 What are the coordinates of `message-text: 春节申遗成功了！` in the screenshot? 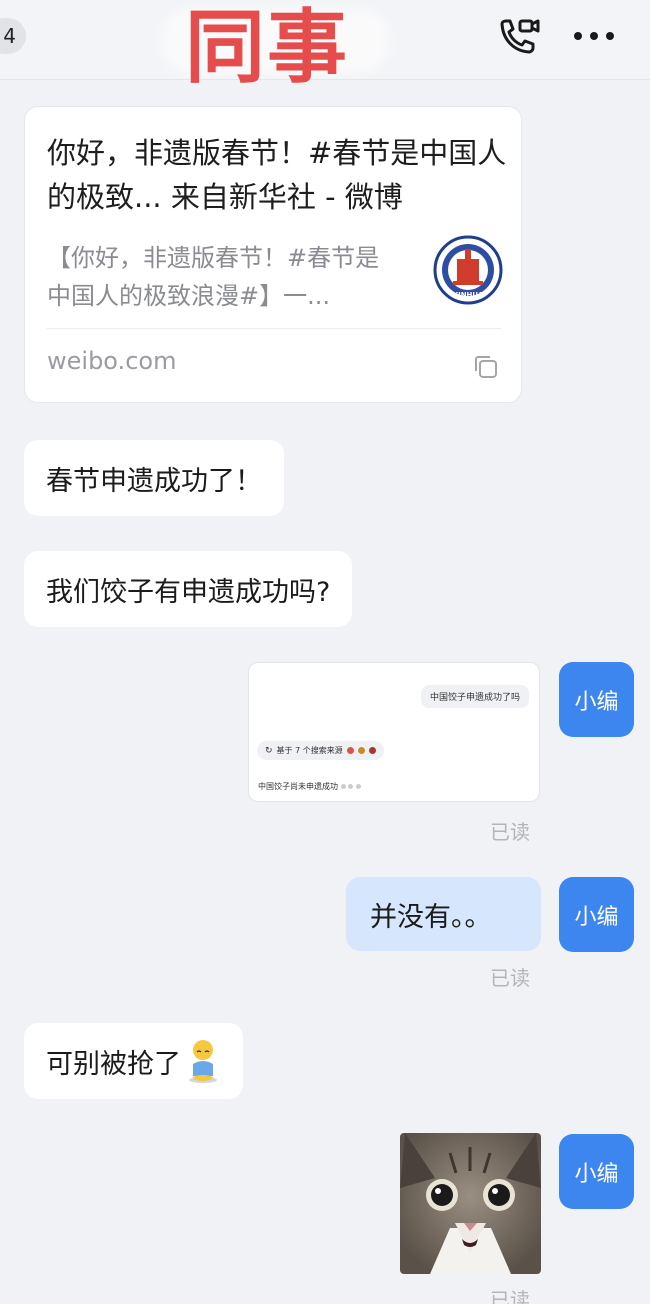 It's located at (154, 481).